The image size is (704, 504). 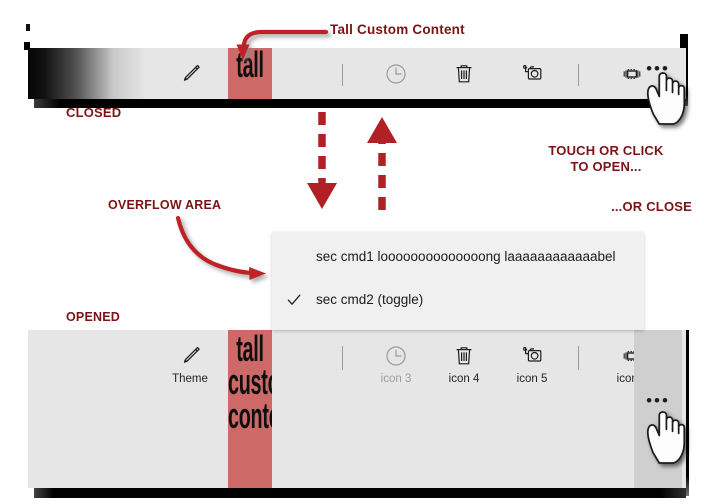 I want to click on frame-edge-bottom-opened, so click(x=360, y=493).